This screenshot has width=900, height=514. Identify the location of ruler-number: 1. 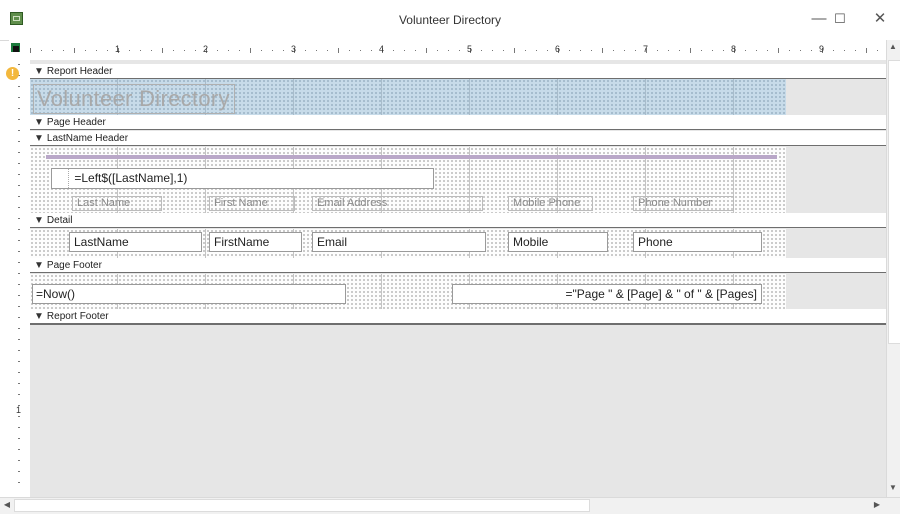
(19, 410).